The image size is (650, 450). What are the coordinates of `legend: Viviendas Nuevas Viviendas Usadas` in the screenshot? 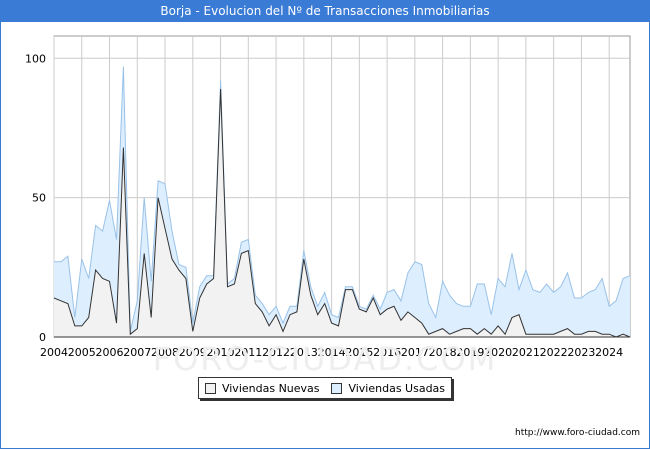 It's located at (325, 388).